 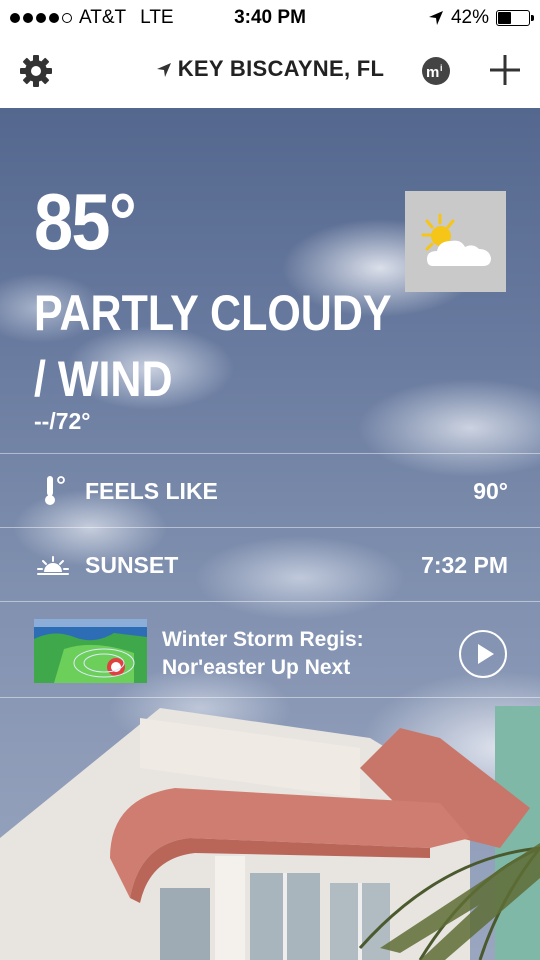 What do you see at coordinates (270, 18) in the screenshot?
I see `status-bar: AT&T LTE 3:40 PM 42%` at bounding box center [270, 18].